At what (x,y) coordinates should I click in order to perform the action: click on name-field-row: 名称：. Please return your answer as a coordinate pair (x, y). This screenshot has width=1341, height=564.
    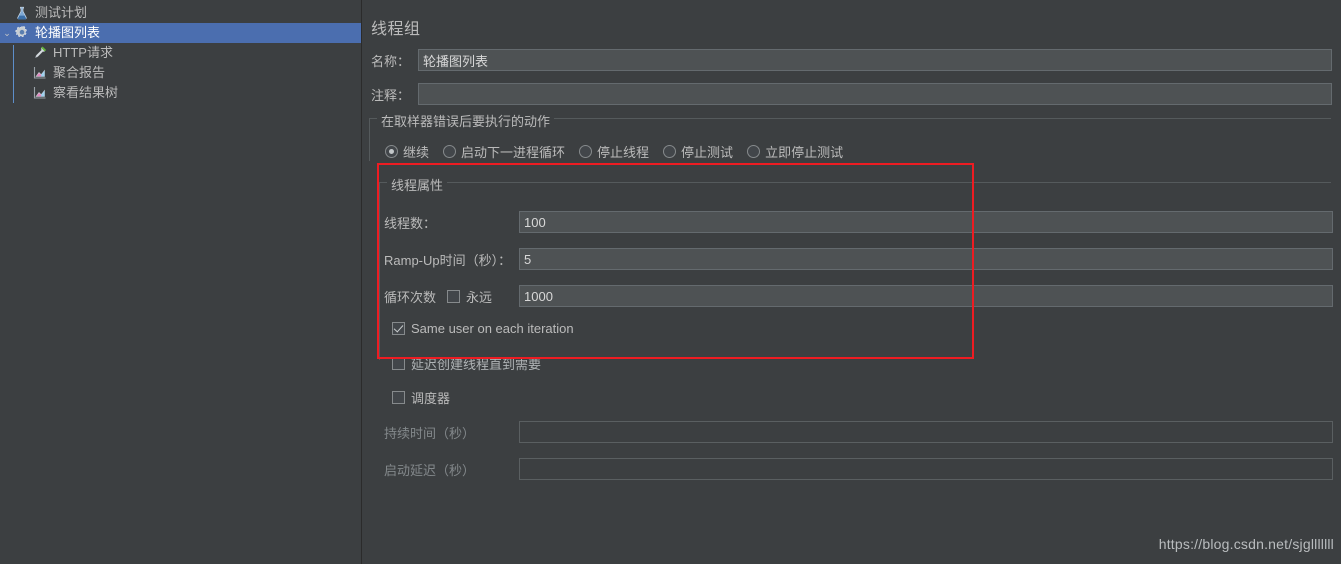
    Looking at the image, I should click on (853, 60).